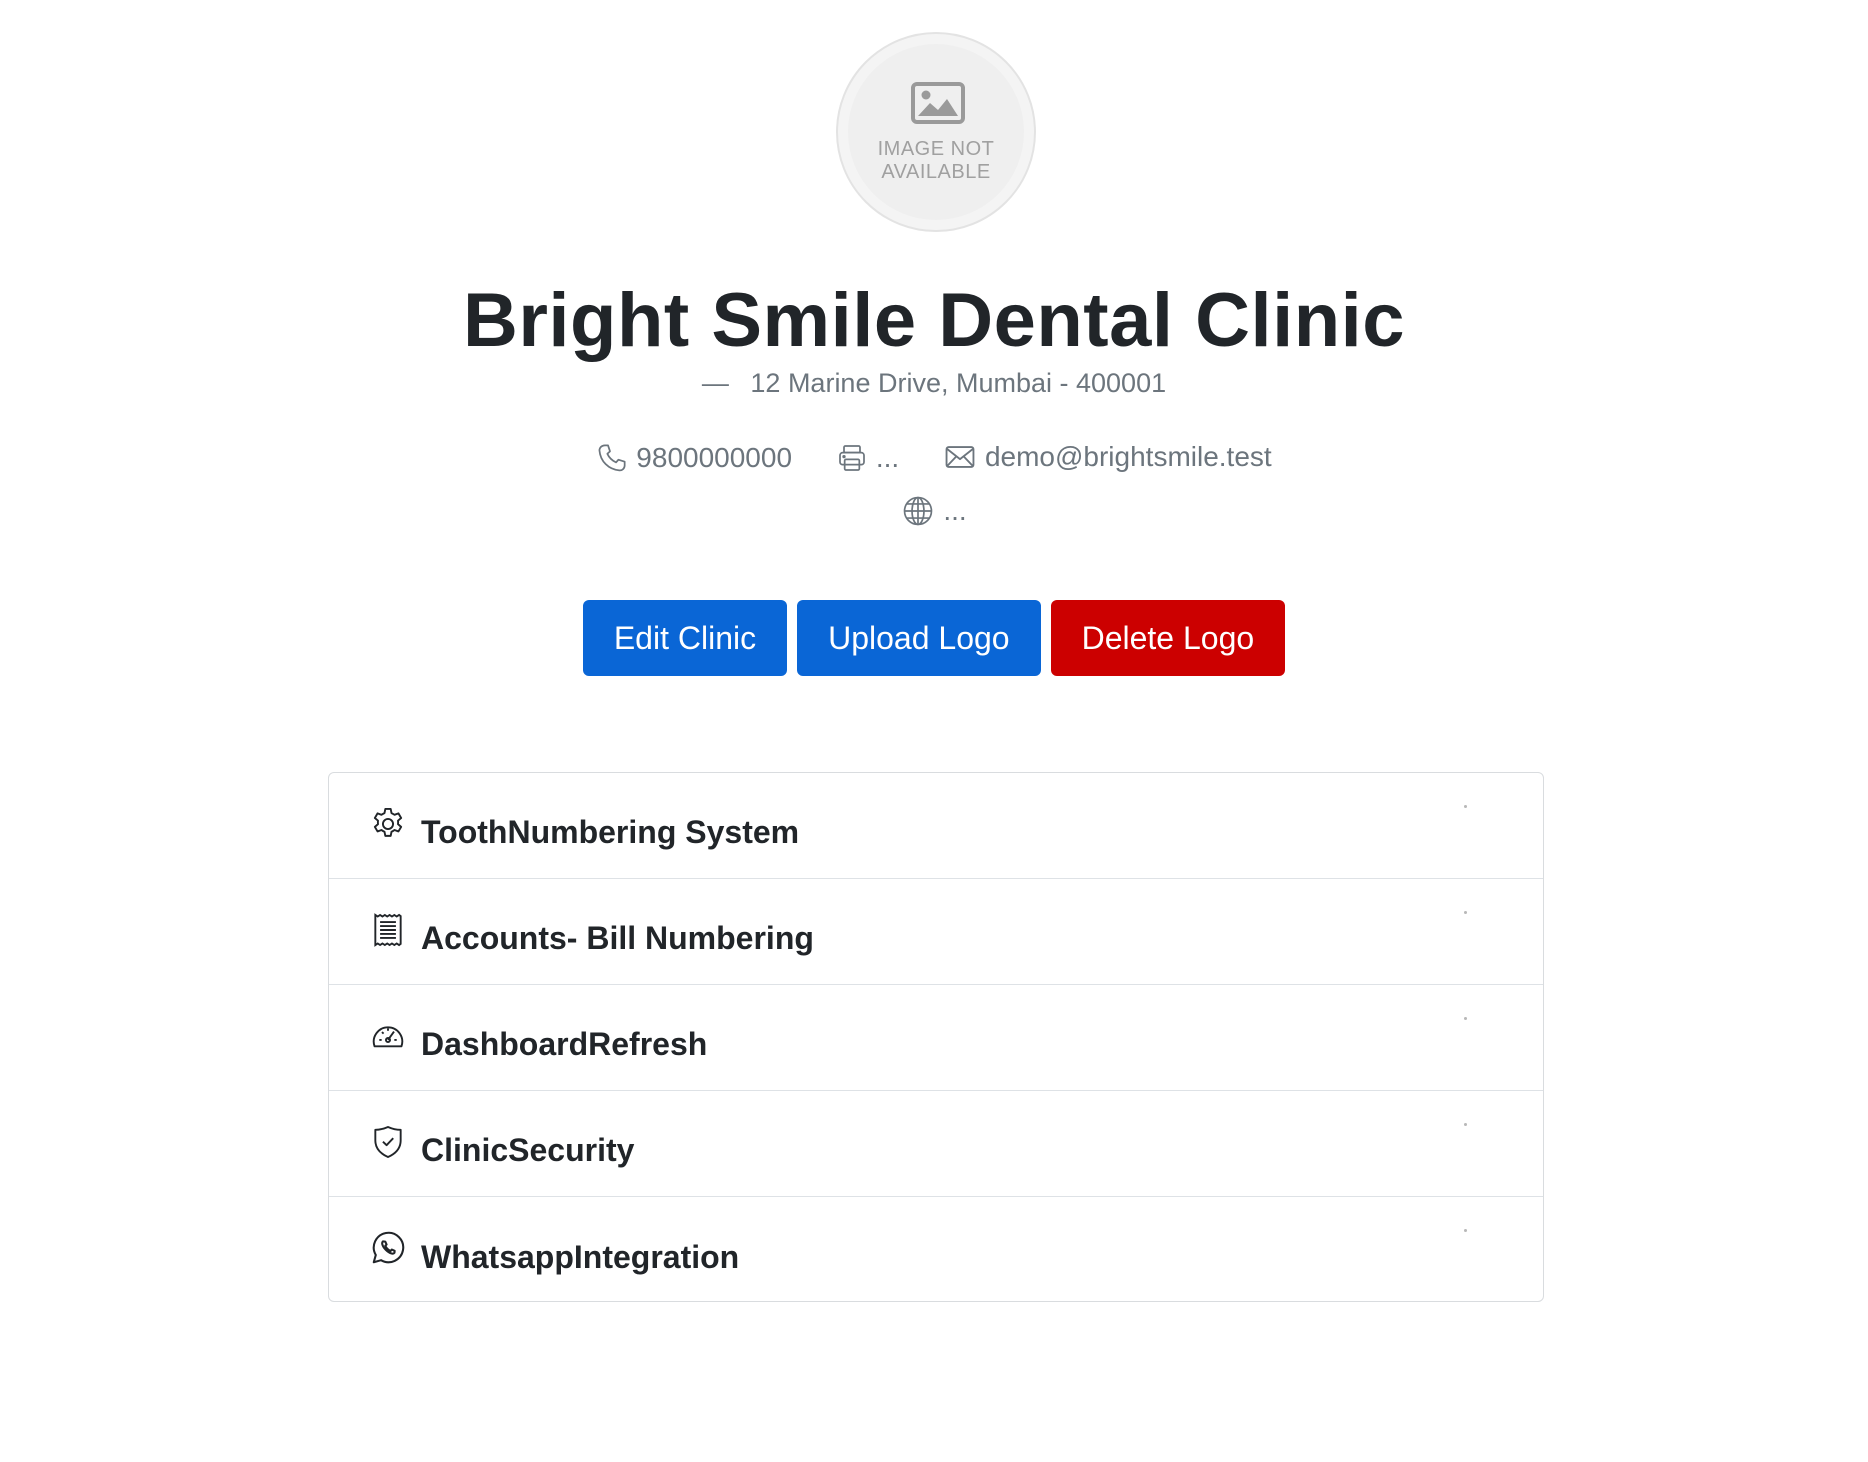  What do you see at coordinates (388, 930) in the screenshot?
I see `receipt-icon` at bounding box center [388, 930].